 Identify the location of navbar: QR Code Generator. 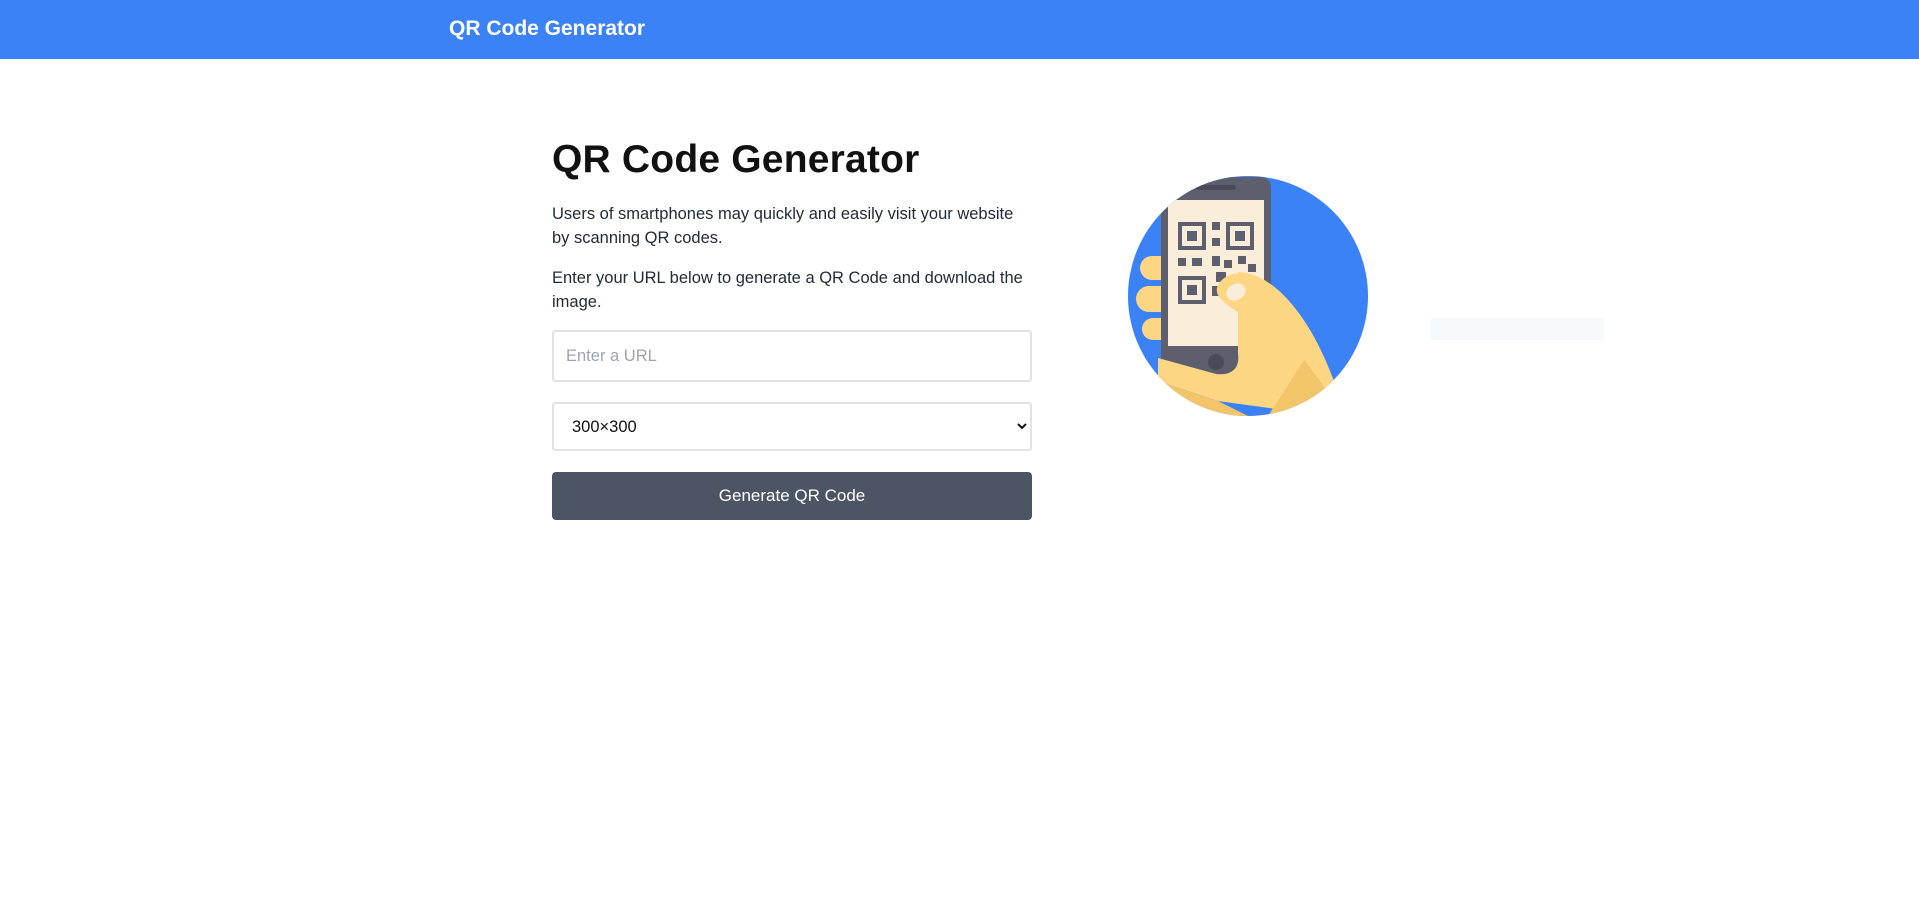
(959, 29).